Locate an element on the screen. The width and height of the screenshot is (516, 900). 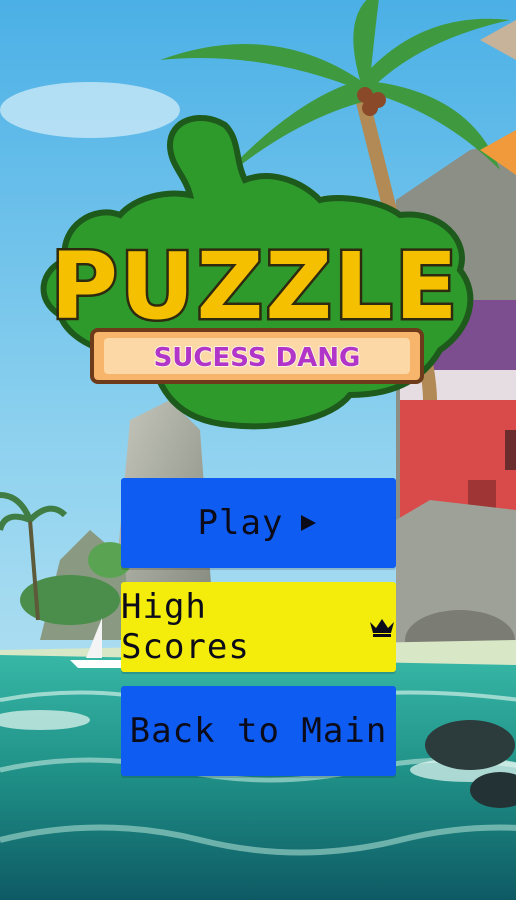
back-to-main-button: Back to Main is located at coordinates (258, 731).